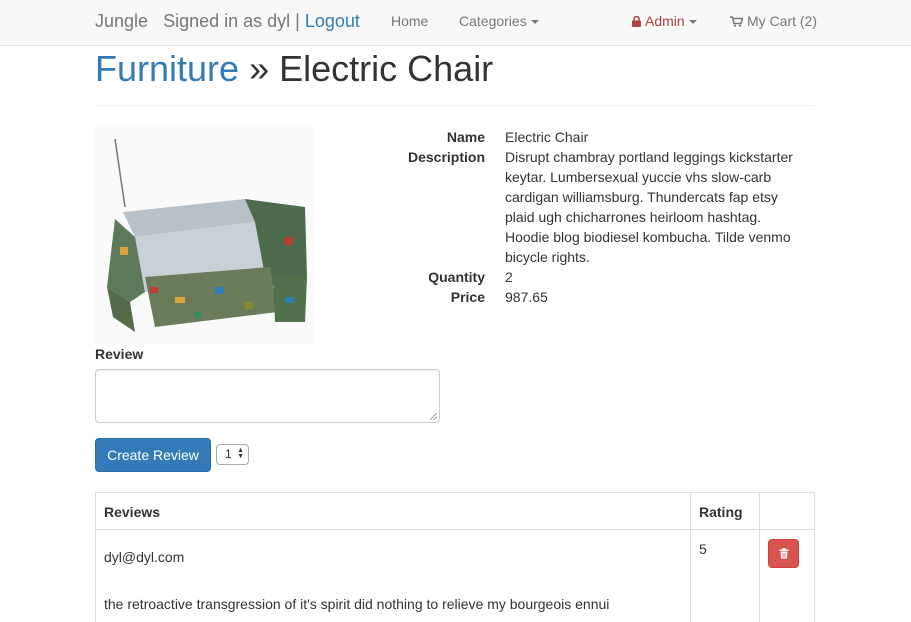 The image size is (911, 622). Describe the element at coordinates (782, 21) in the screenshot. I see `nav-cart-label: My Cart (2)` at that location.